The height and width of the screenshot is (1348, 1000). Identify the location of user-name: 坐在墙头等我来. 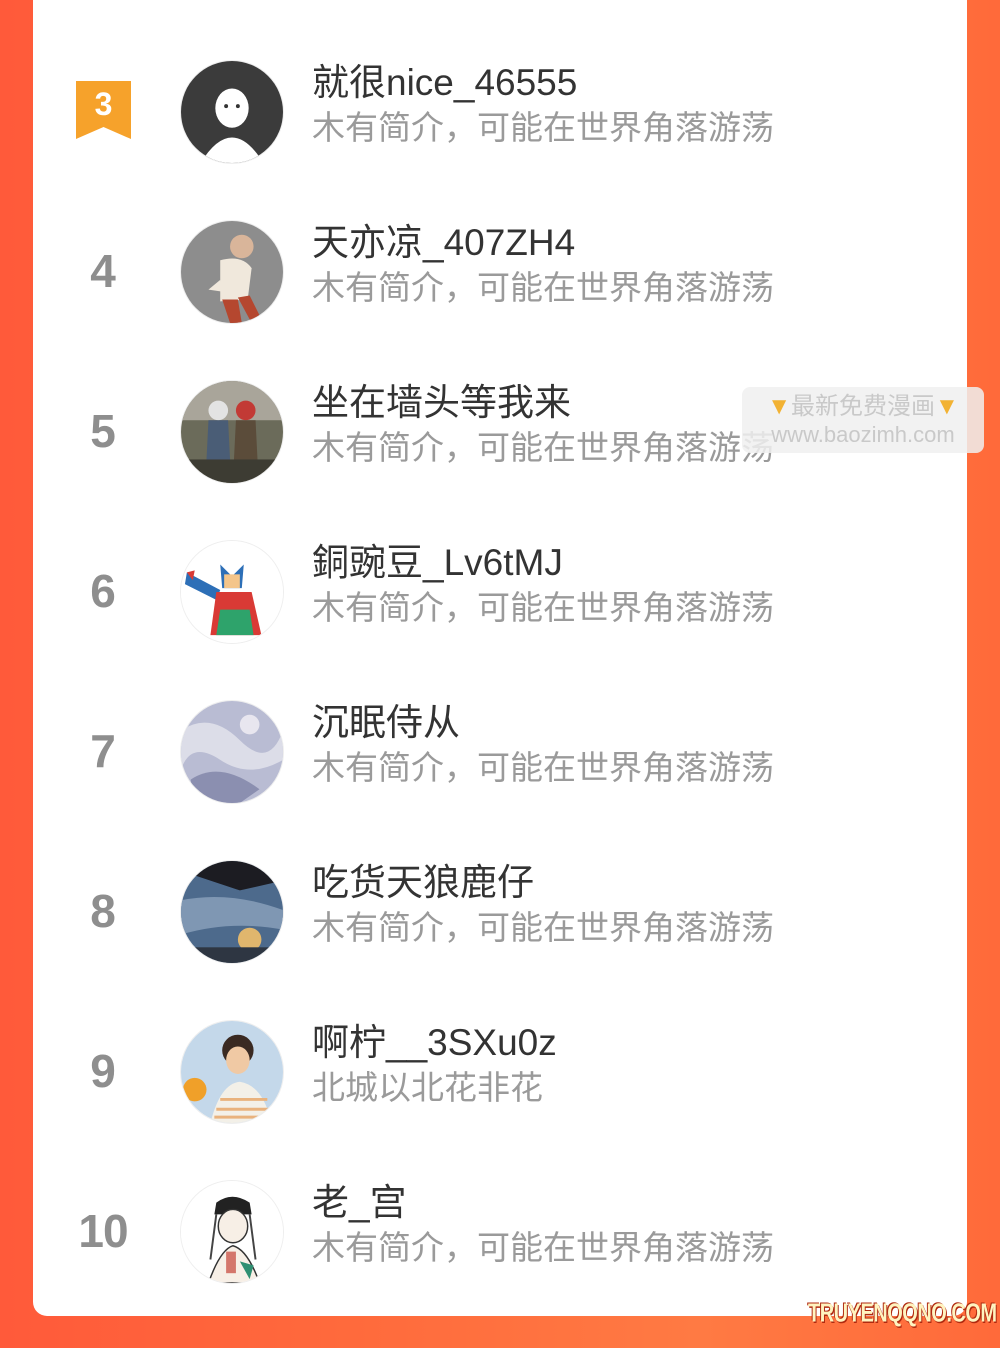
(441, 403).